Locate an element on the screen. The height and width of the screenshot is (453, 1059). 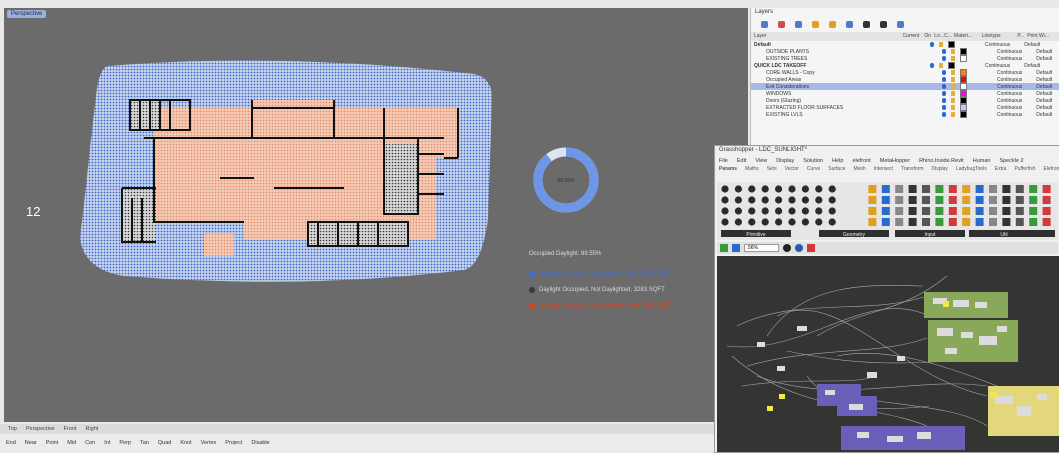
layer-name: QUICK LDC TAKEOFF is located at coordinates (829, 66).